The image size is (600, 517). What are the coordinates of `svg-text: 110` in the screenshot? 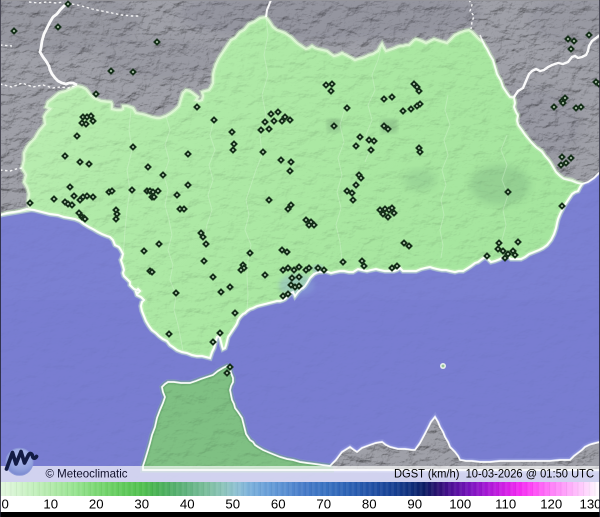 It's located at (505, 504).